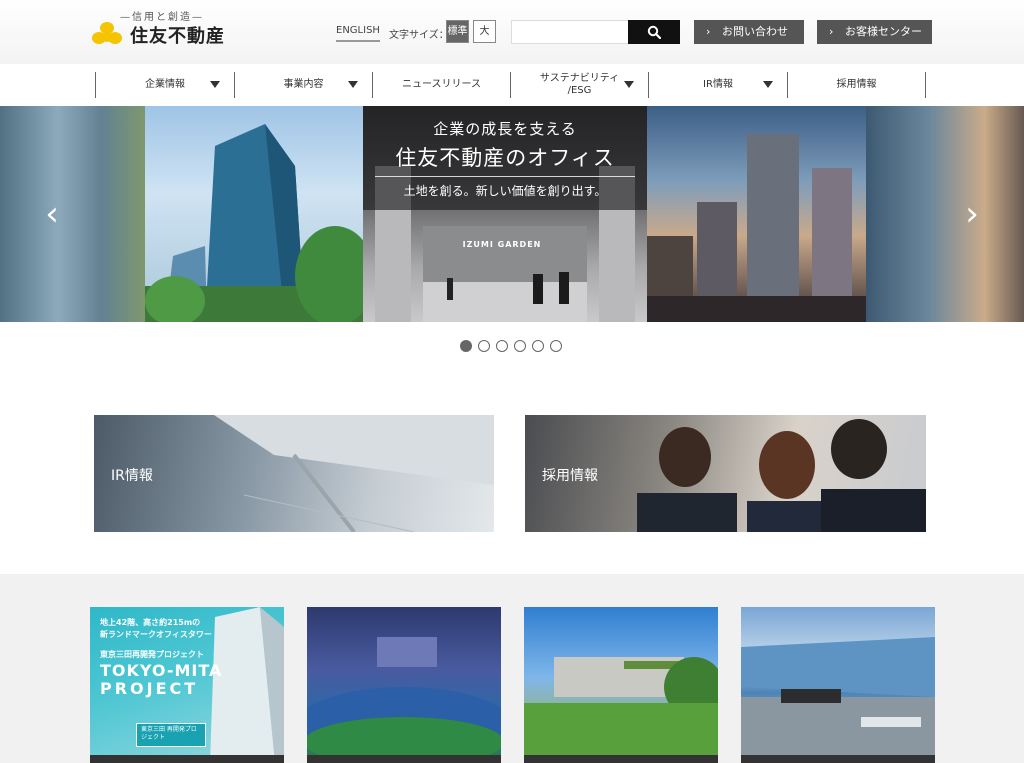  I want to click on project-card-airport, so click(838, 685).